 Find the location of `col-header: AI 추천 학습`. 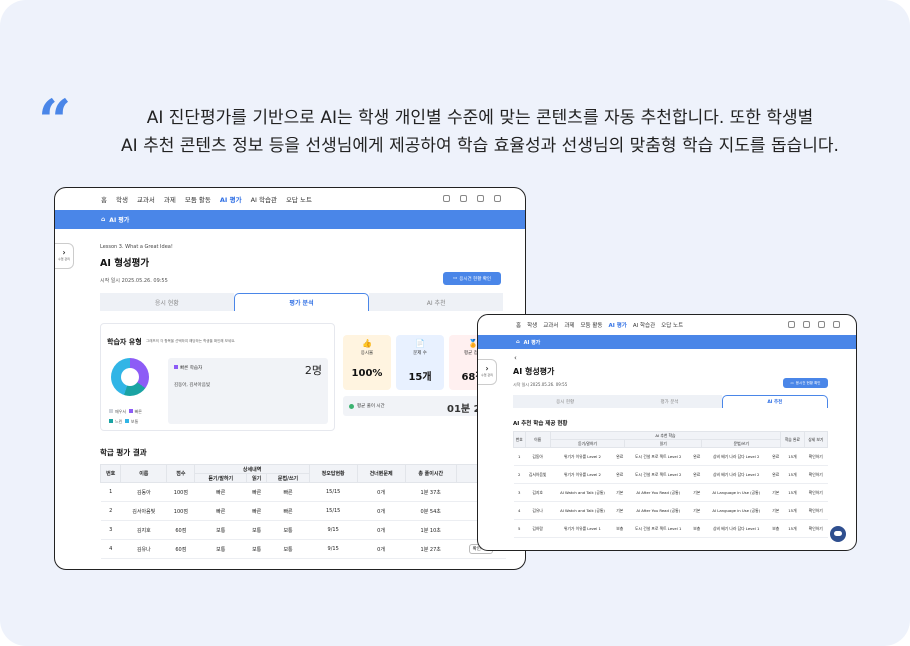

col-header: AI 추천 학습 is located at coordinates (665, 435).